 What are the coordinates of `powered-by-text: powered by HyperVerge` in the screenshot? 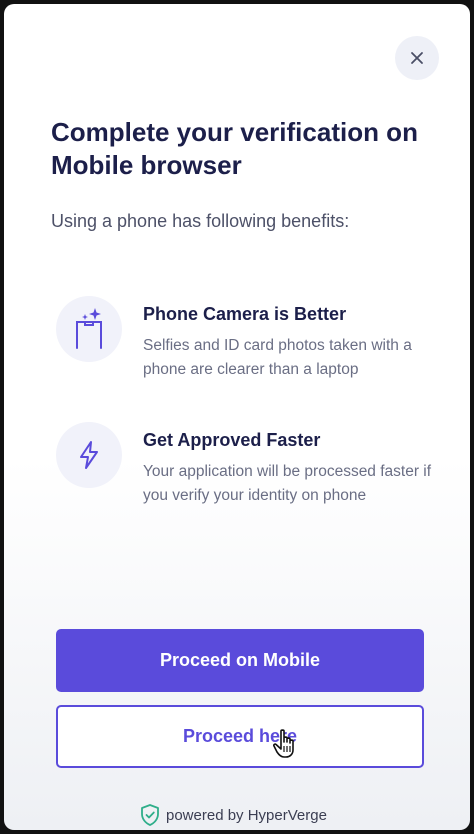 It's located at (246, 815).